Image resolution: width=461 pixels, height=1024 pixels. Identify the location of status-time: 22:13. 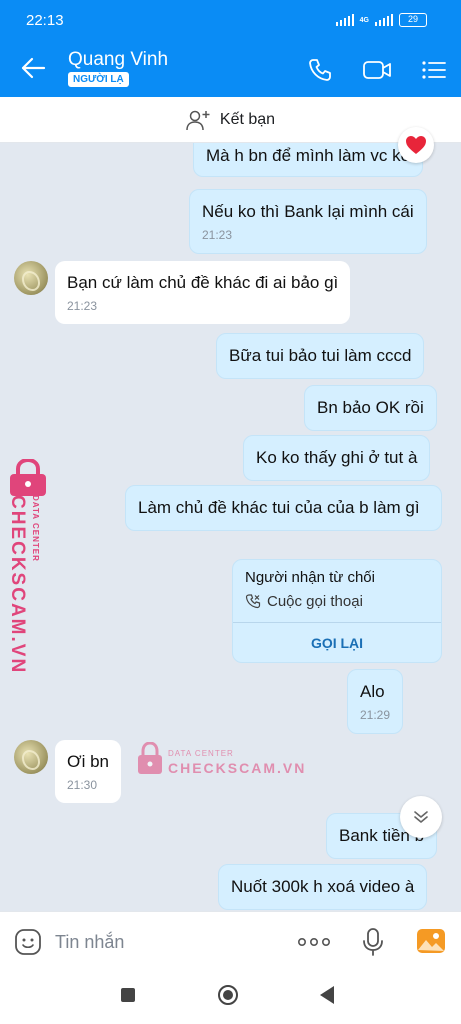
(45, 20).